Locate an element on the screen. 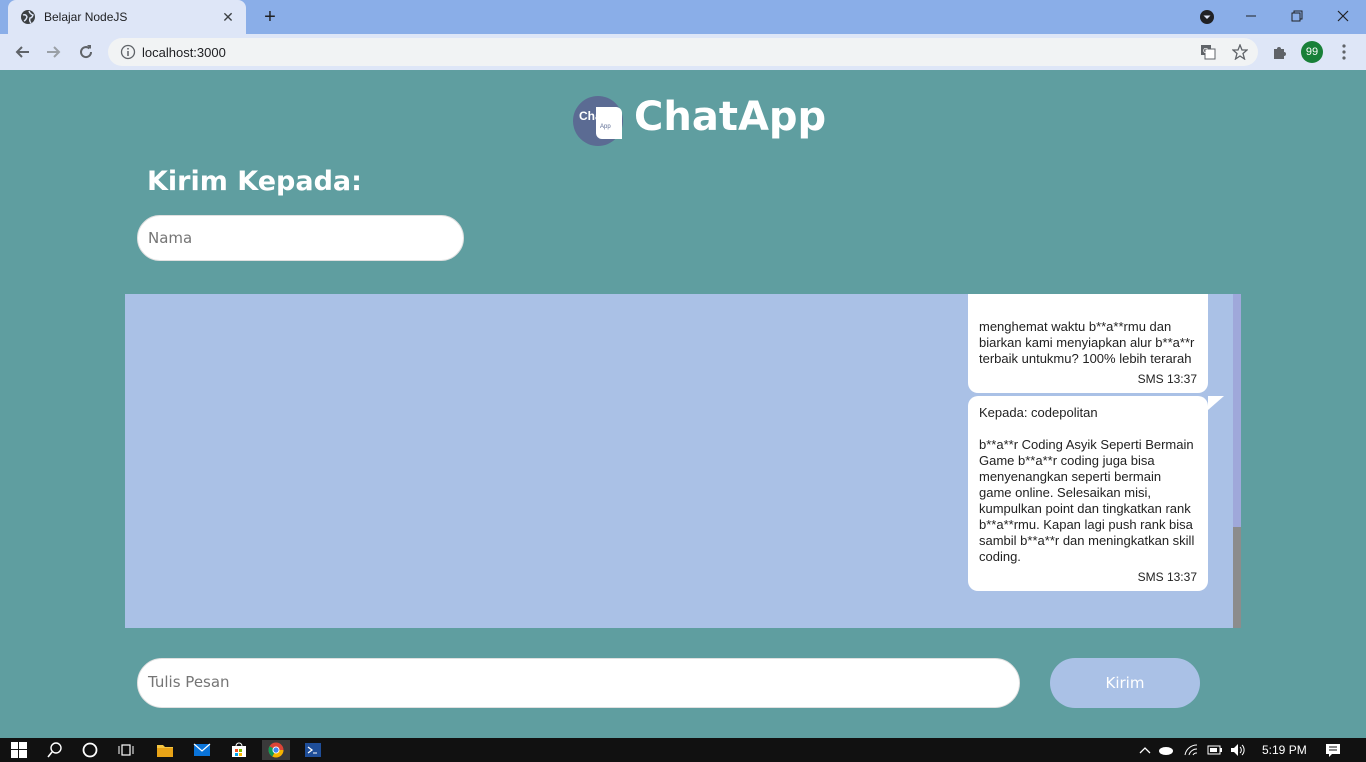 This screenshot has width=1366, height=762. taskbar-clock: 5:19 PM is located at coordinates (1284, 750).